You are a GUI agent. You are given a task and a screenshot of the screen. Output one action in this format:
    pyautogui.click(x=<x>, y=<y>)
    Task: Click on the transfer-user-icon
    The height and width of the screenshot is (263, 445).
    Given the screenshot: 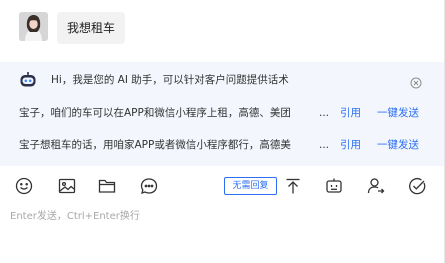 What is the action you would take?
    pyautogui.click(x=376, y=186)
    